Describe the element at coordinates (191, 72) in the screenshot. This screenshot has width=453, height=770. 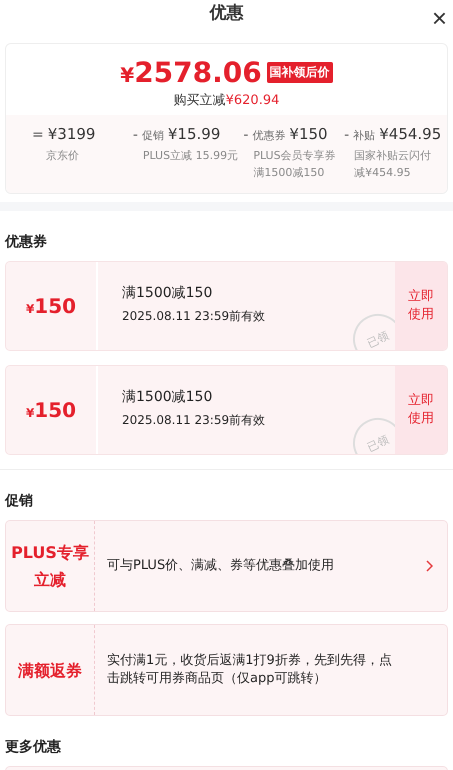
I see `final-price: ¥2578.06` at that location.